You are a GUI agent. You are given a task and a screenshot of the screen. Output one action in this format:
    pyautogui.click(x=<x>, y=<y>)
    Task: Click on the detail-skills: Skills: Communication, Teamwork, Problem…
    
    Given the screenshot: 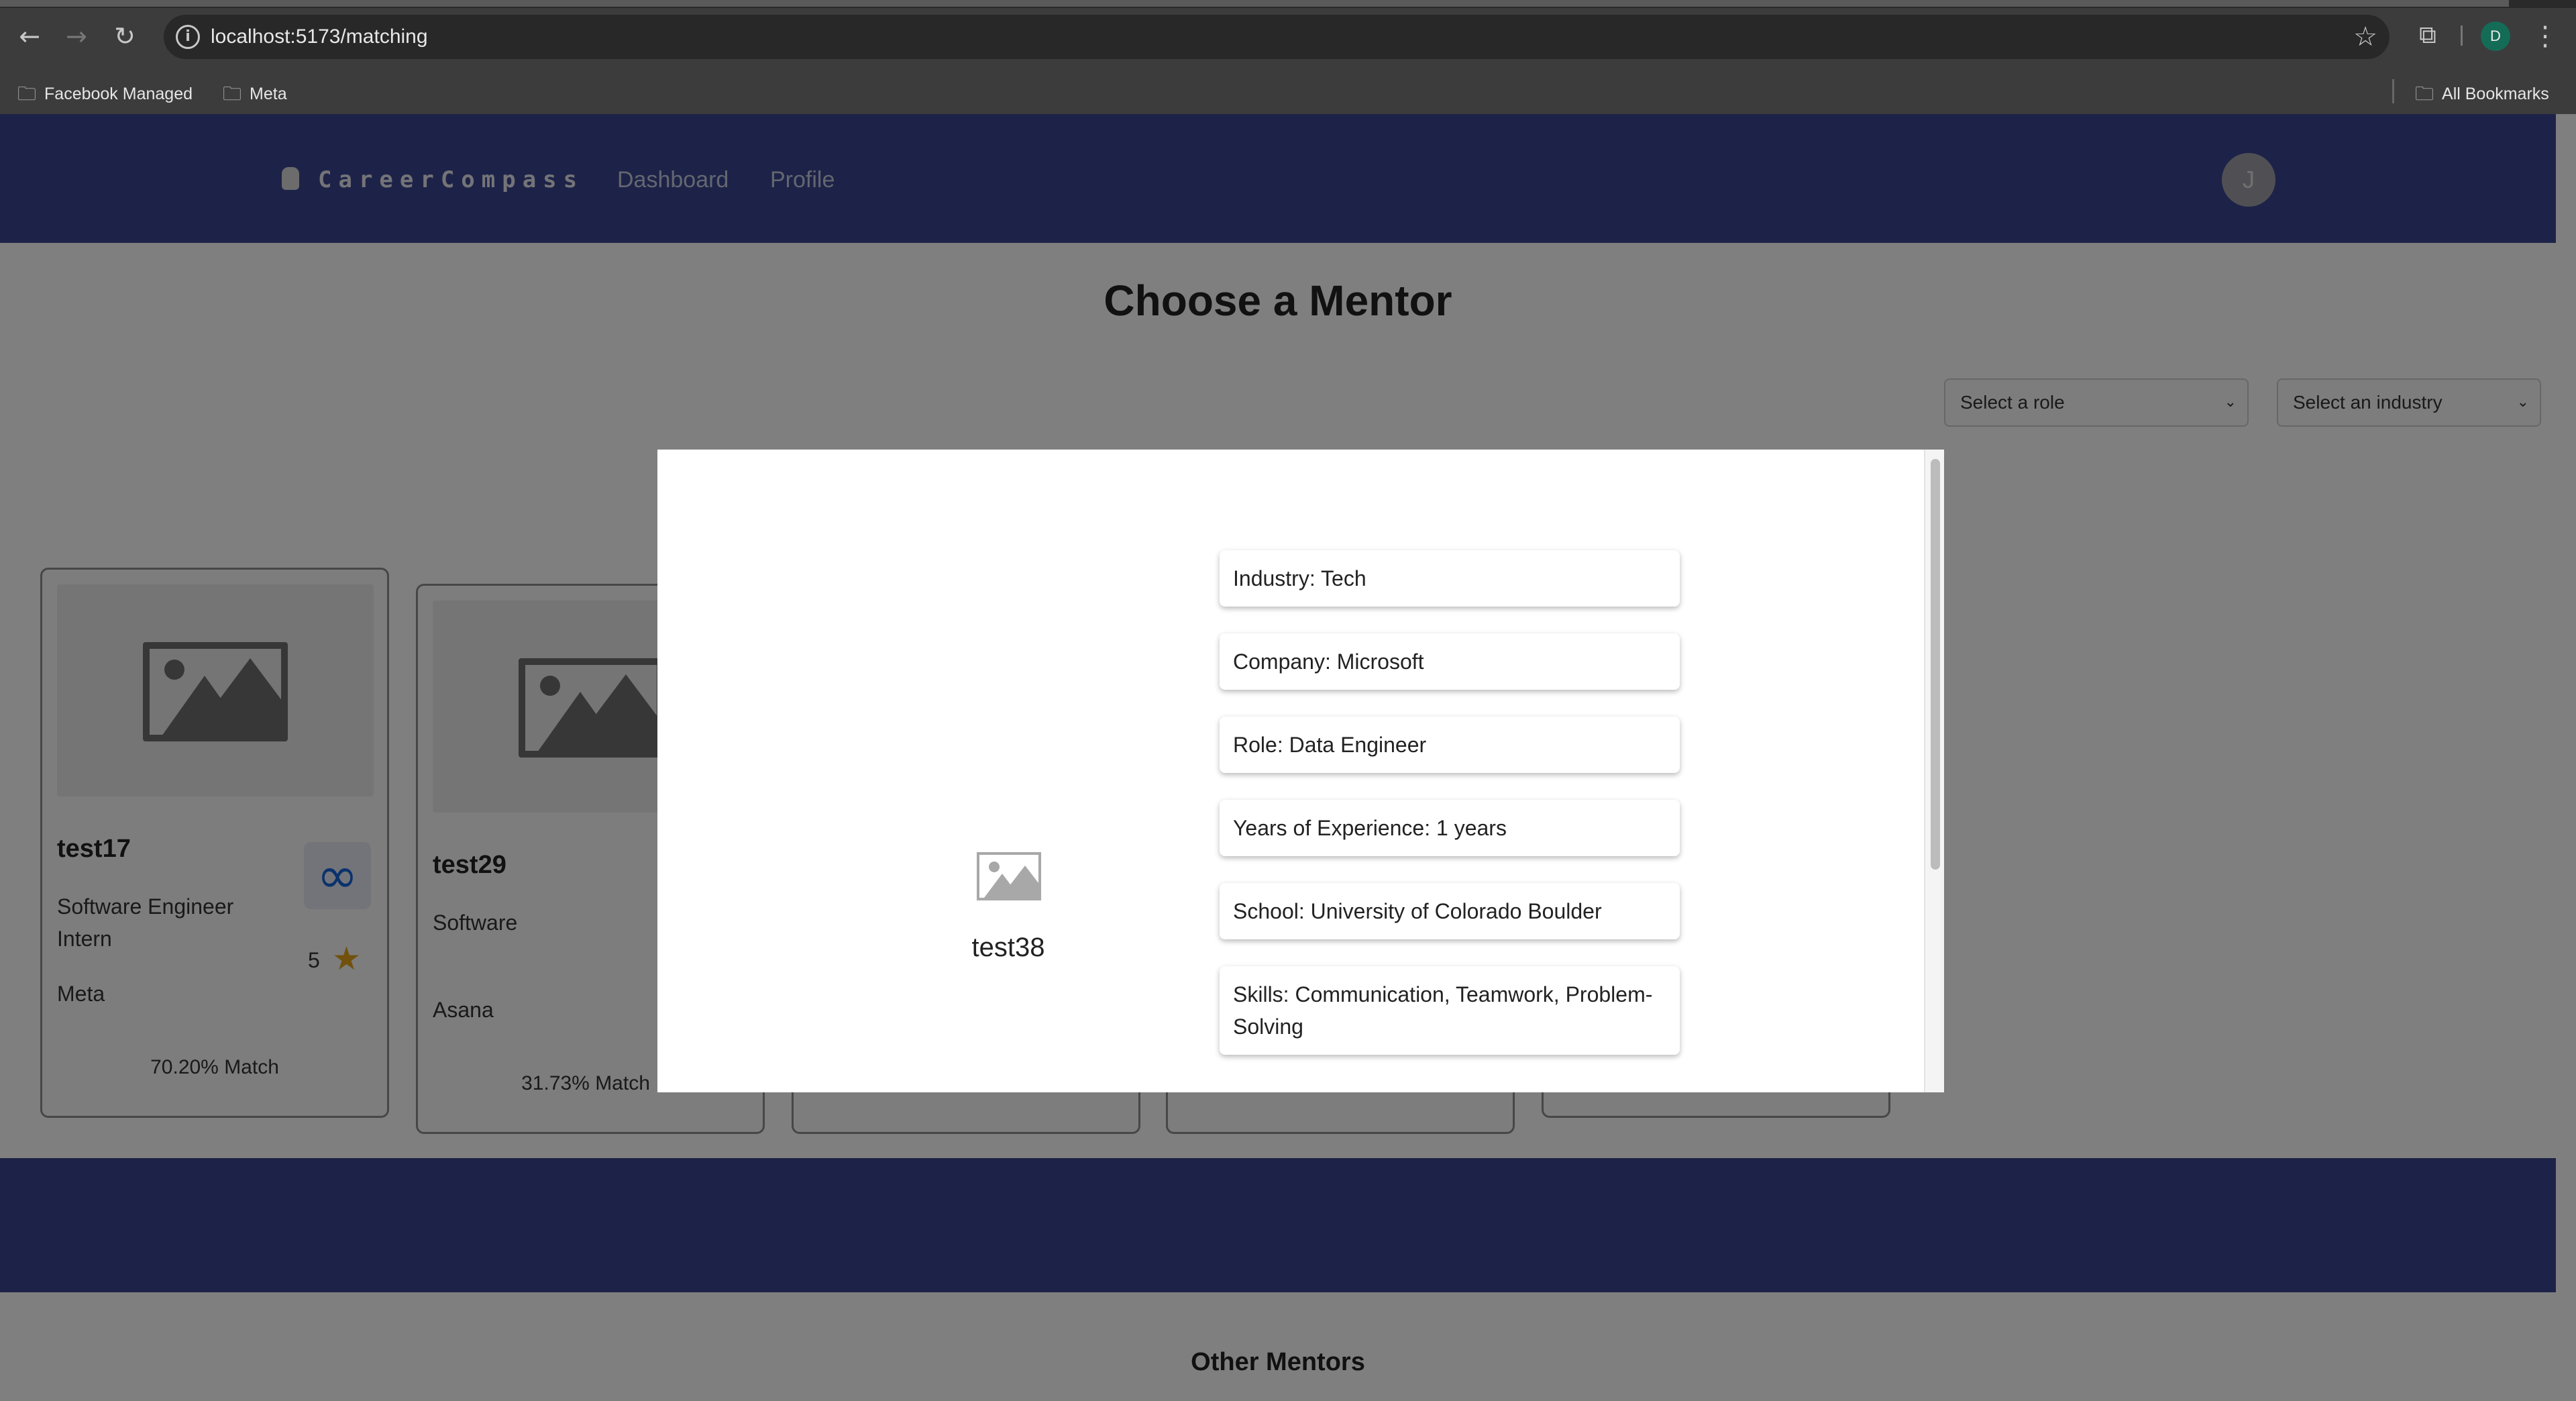 What is the action you would take?
    pyautogui.click(x=1450, y=1011)
    